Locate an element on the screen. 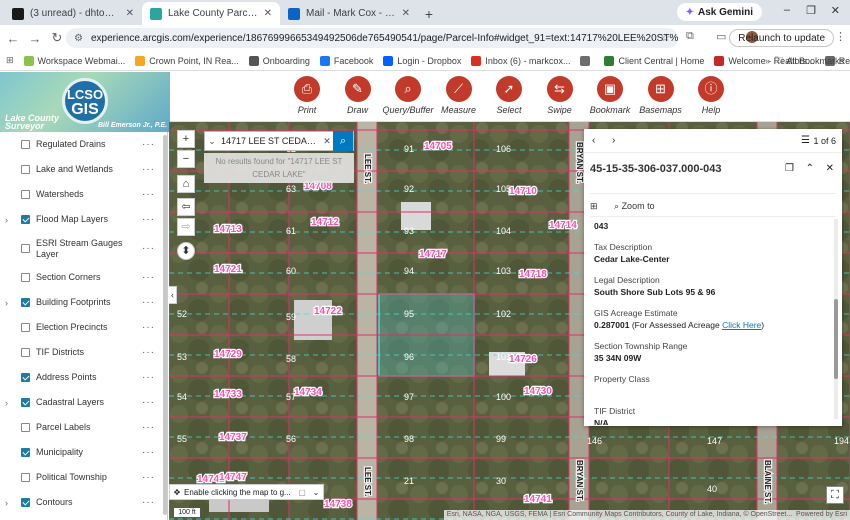  zoom-in-button: + is located at coordinates (186, 139).